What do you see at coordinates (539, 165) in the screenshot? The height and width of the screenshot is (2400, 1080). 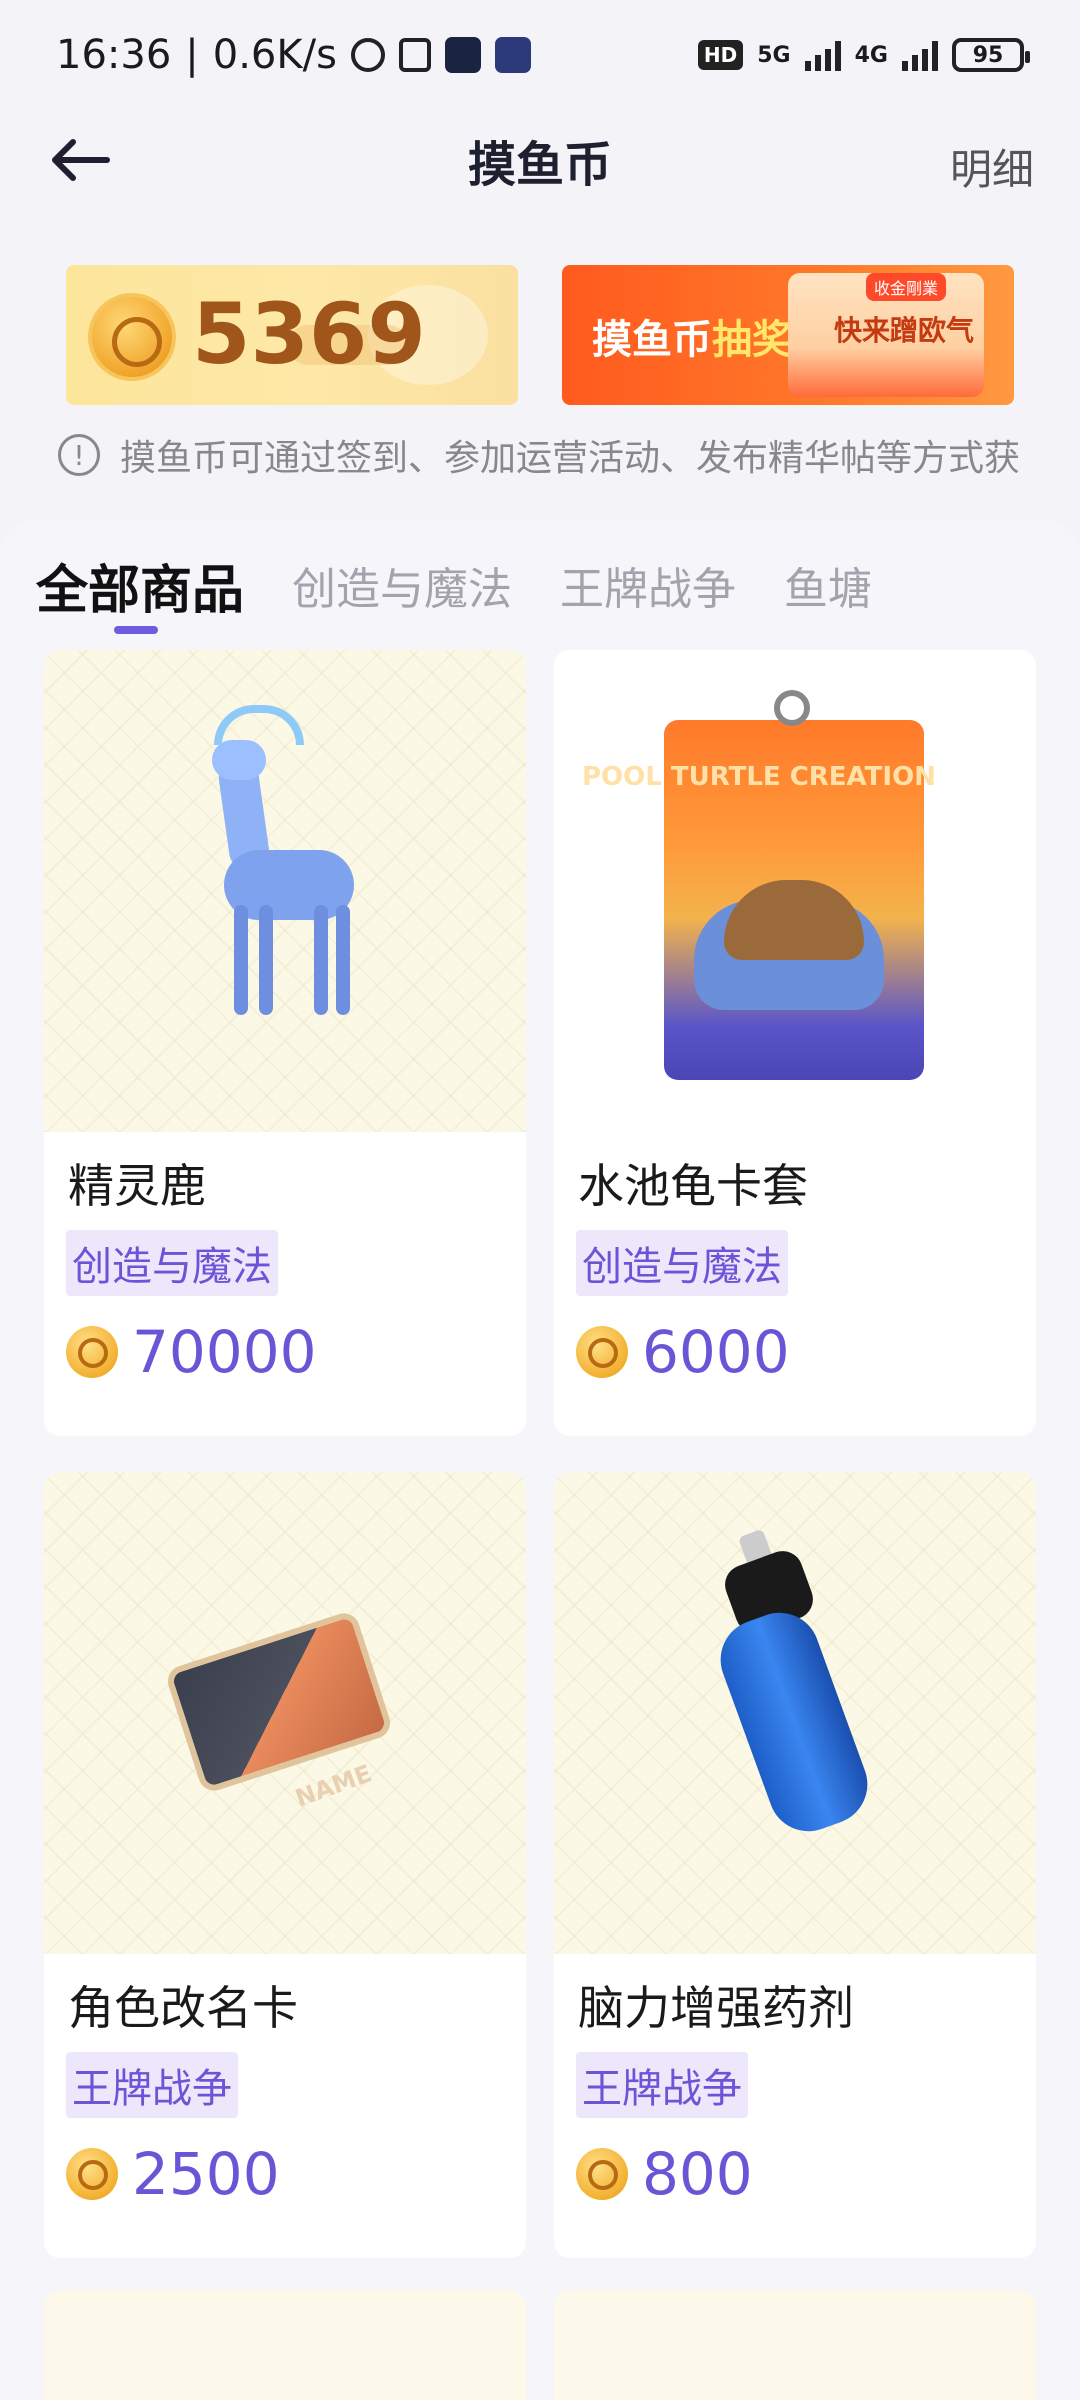 I see `page-title: 摸鱼币` at bounding box center [539, 165].